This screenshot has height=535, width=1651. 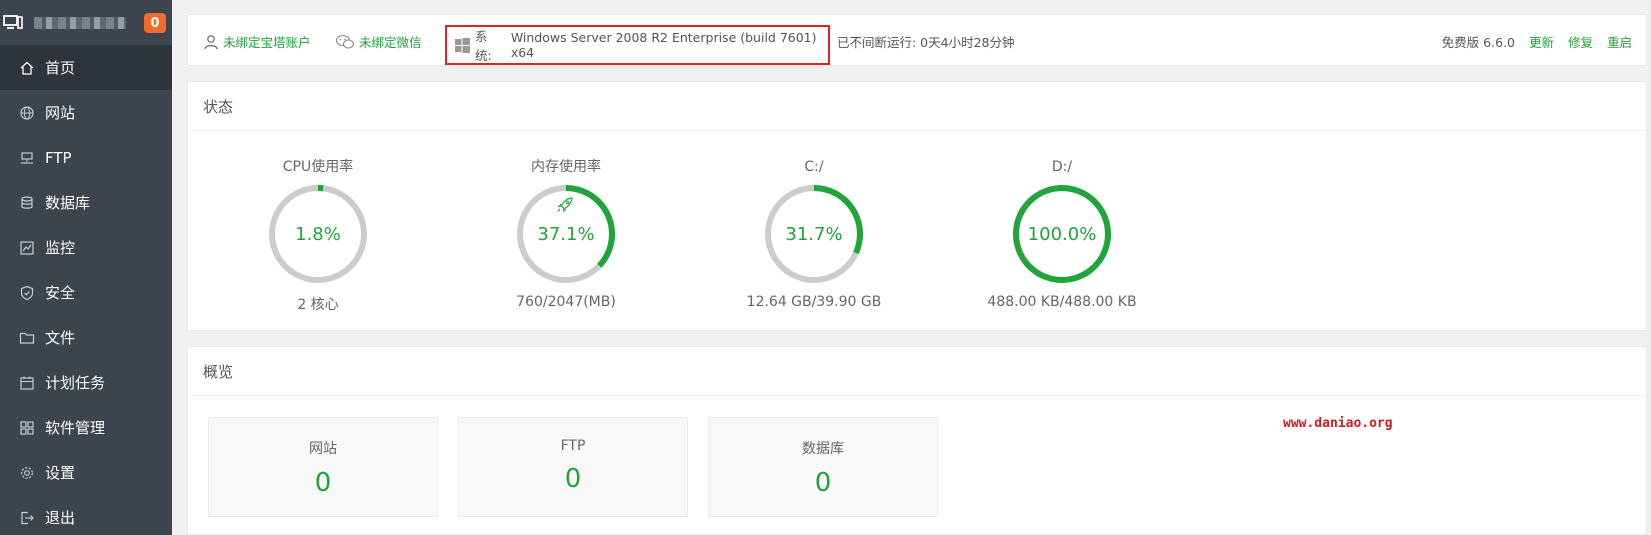 I want to click on gauge-value: 31.7%, so click(x=814, y=234).